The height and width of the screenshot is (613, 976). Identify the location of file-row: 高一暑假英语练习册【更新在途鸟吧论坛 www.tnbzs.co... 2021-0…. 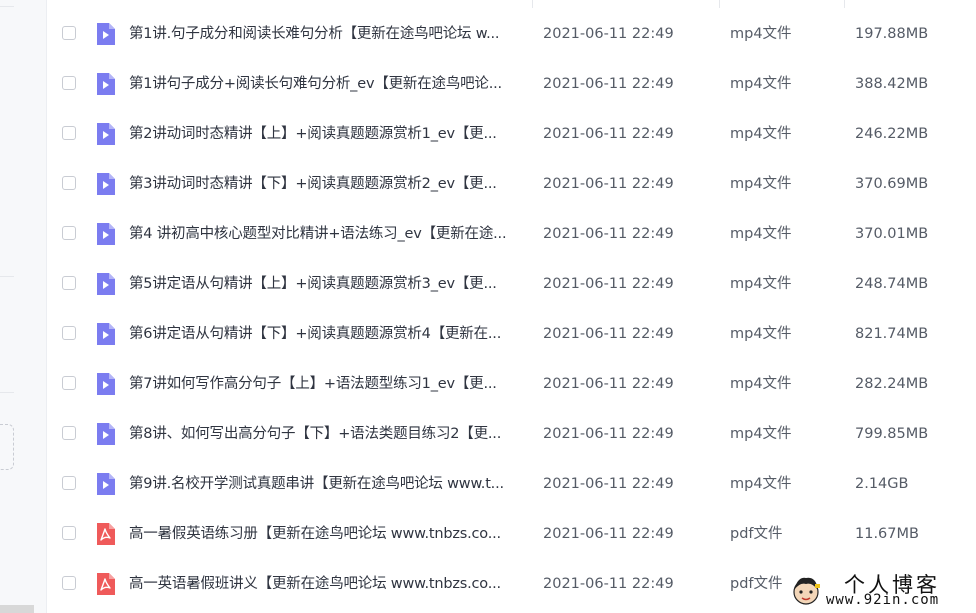
(511, 535).